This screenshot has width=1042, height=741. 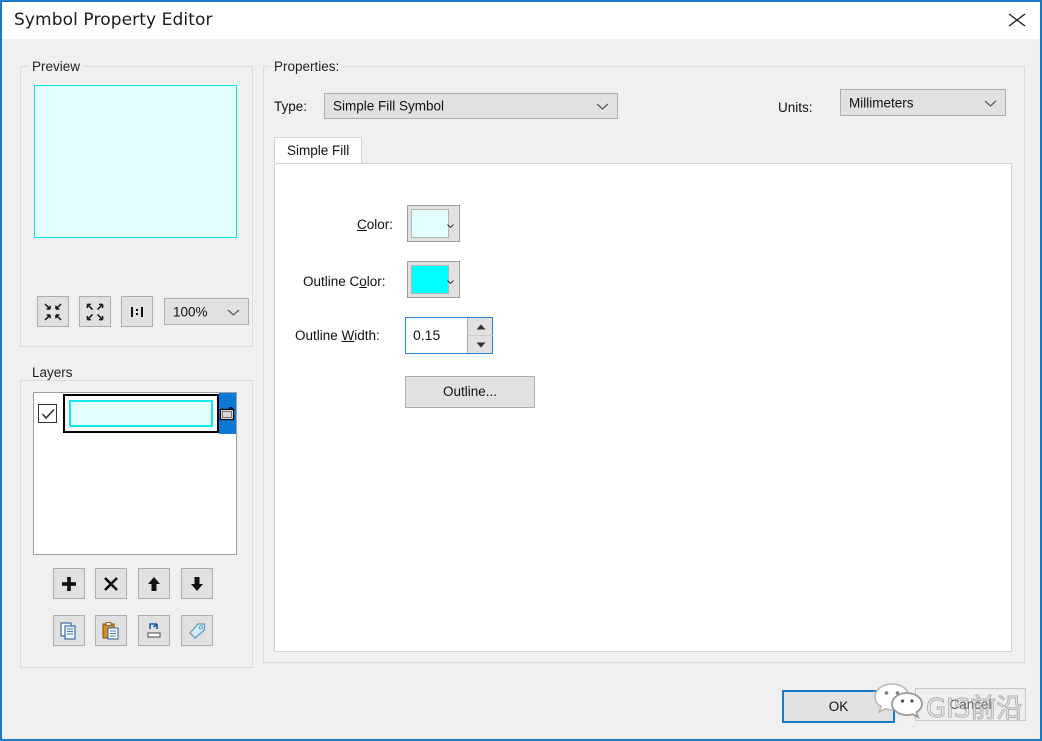 I want to click on outline-color-picker, so click(x=433, y=279).